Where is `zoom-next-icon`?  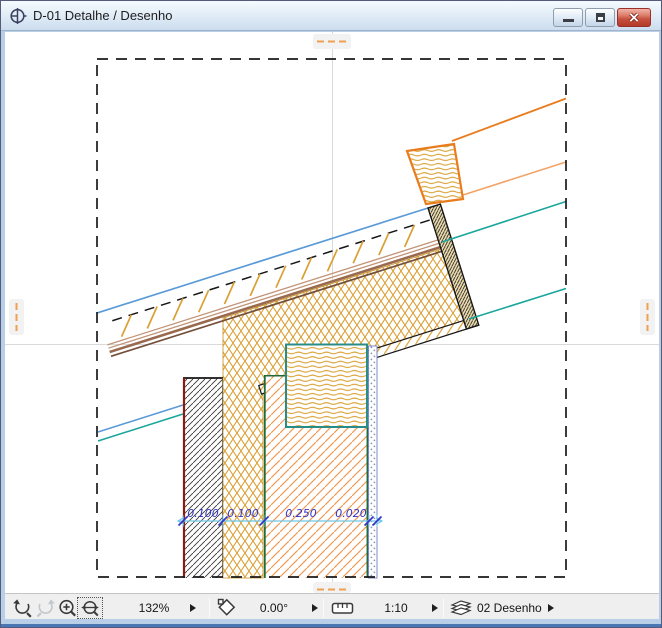 zoom-next-icon is located at coordinates (45, 607).